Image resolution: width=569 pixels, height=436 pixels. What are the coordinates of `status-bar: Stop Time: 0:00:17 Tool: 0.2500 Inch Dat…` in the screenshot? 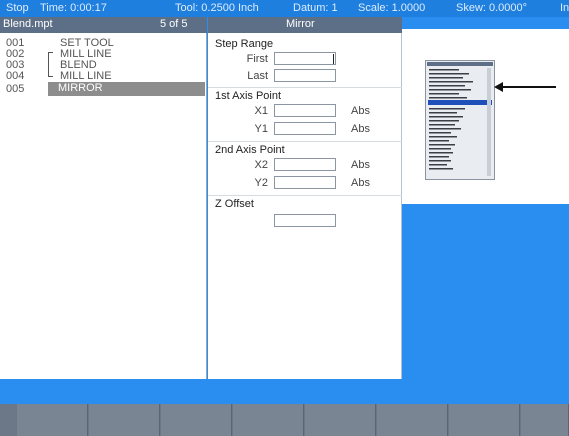 It's located at (284, 8).